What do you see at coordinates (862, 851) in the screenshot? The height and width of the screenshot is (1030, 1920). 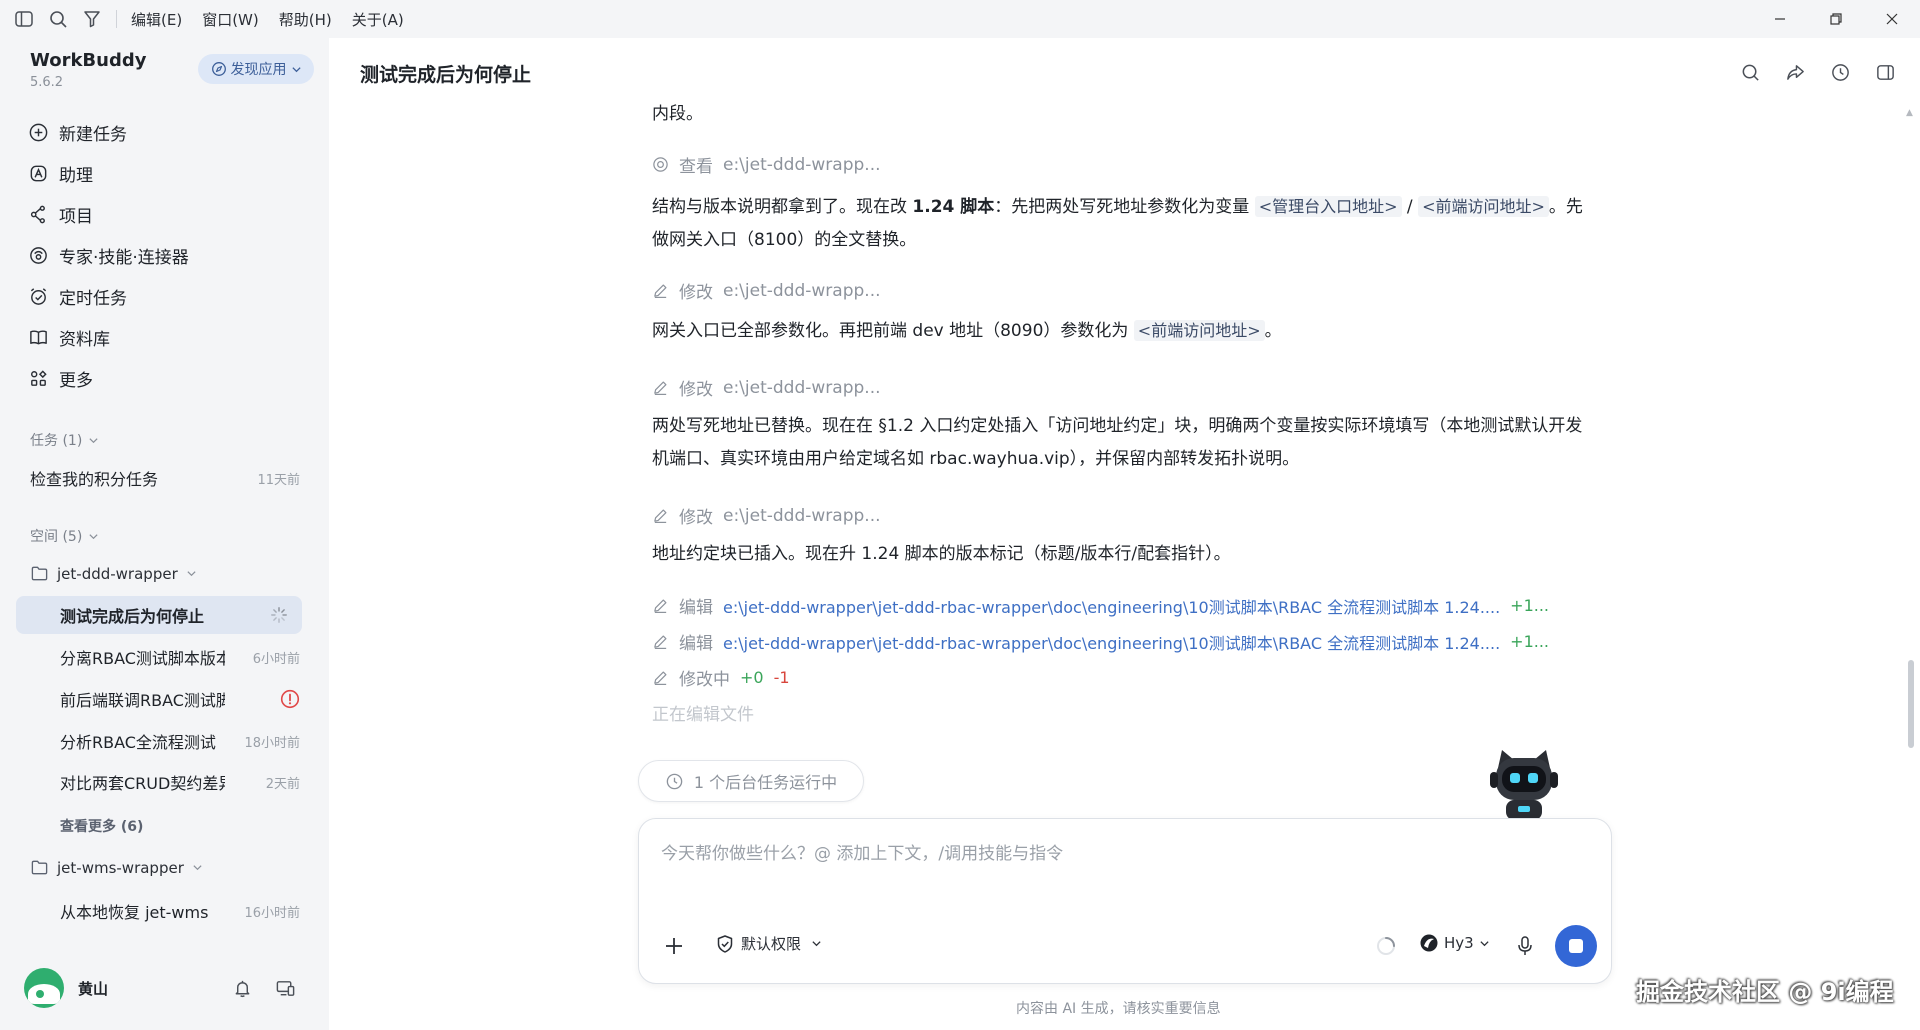 I see `chat-input: 今天帮你做些什么？@ 添加上下文，/调用技能与指令` at bounding box center [862, 851].